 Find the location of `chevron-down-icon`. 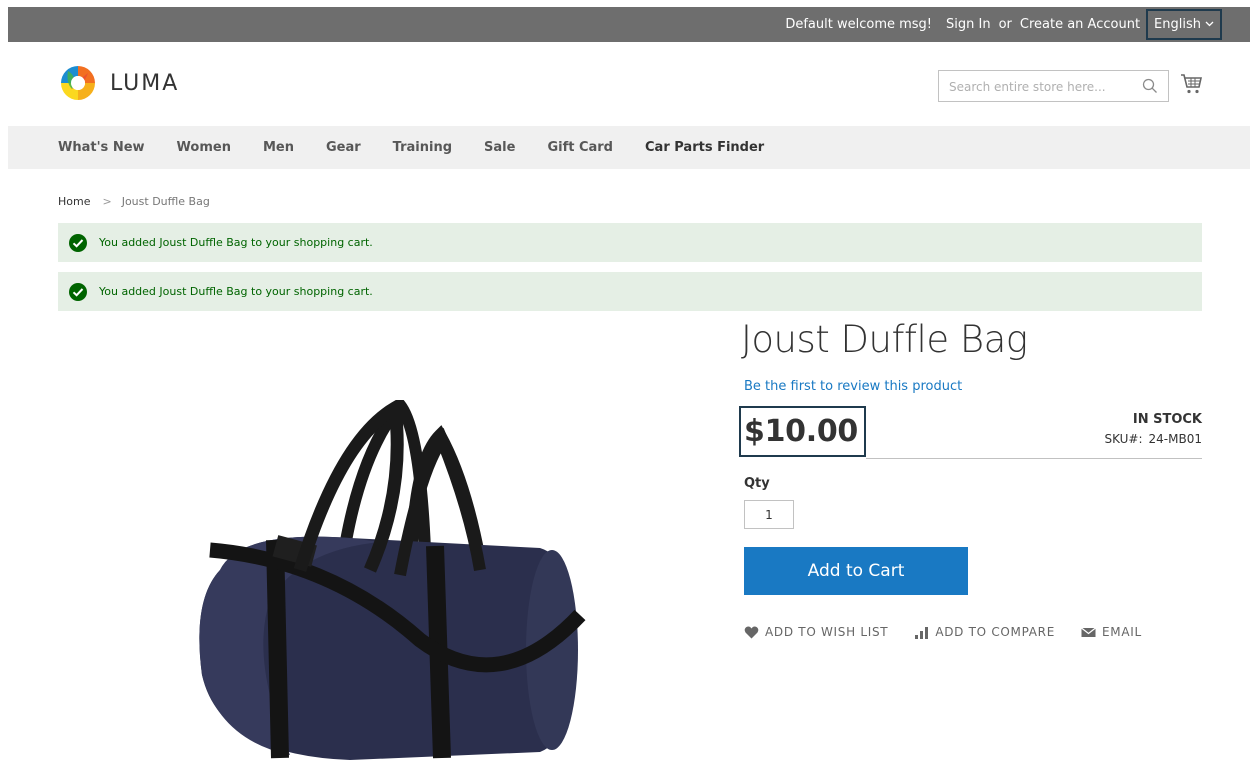

chevron-down-icon is located at coordinates (1209, 24).